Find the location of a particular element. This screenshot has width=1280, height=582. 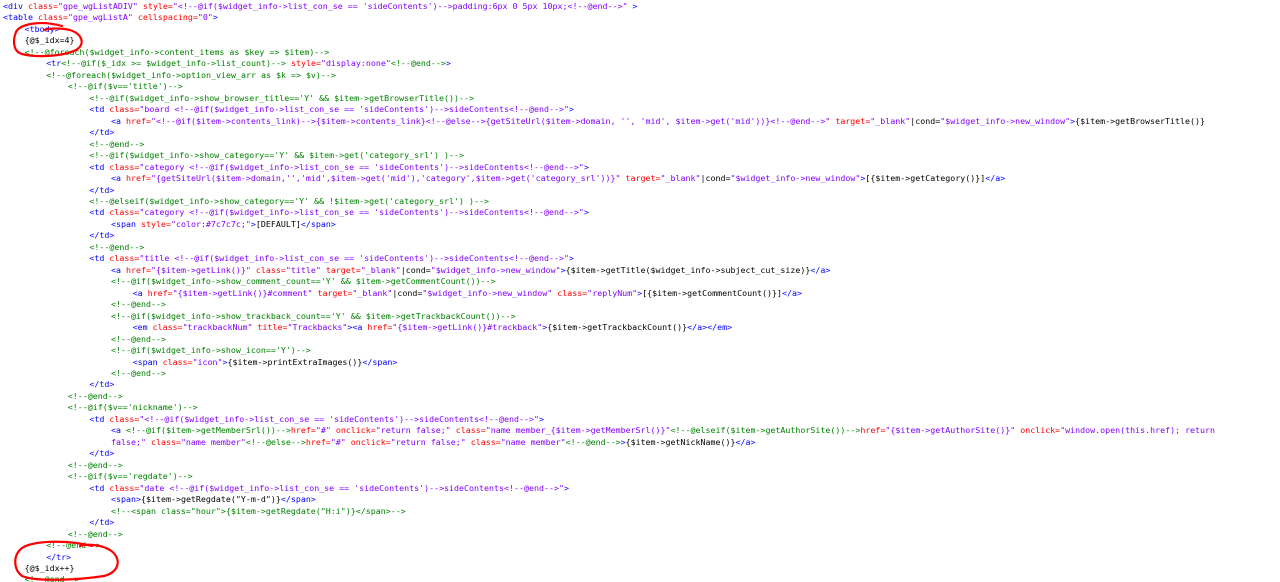

code-token: [{$item->getCategory()}] is located at coordinates (925, 178).